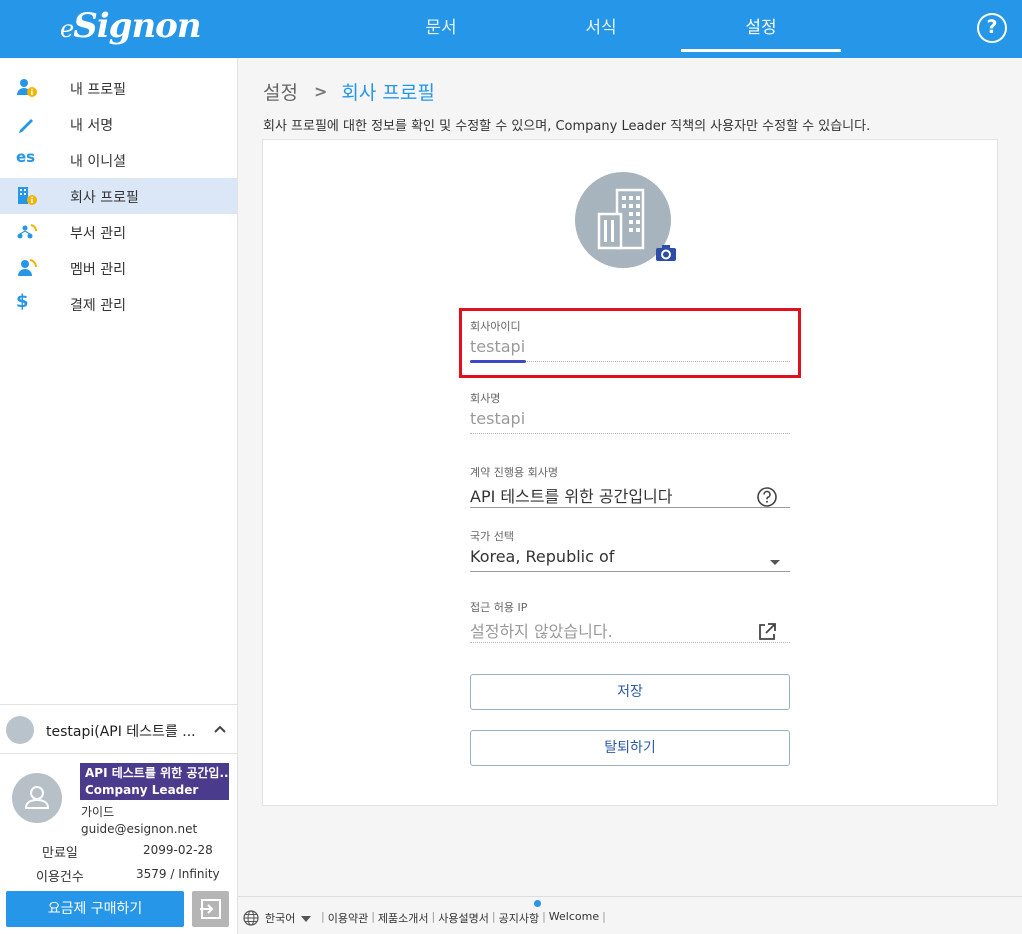  Describe the element at coordinates (98, 90) in the screenshot. I see `sidebar-item-label: 내 프로필` at that location.